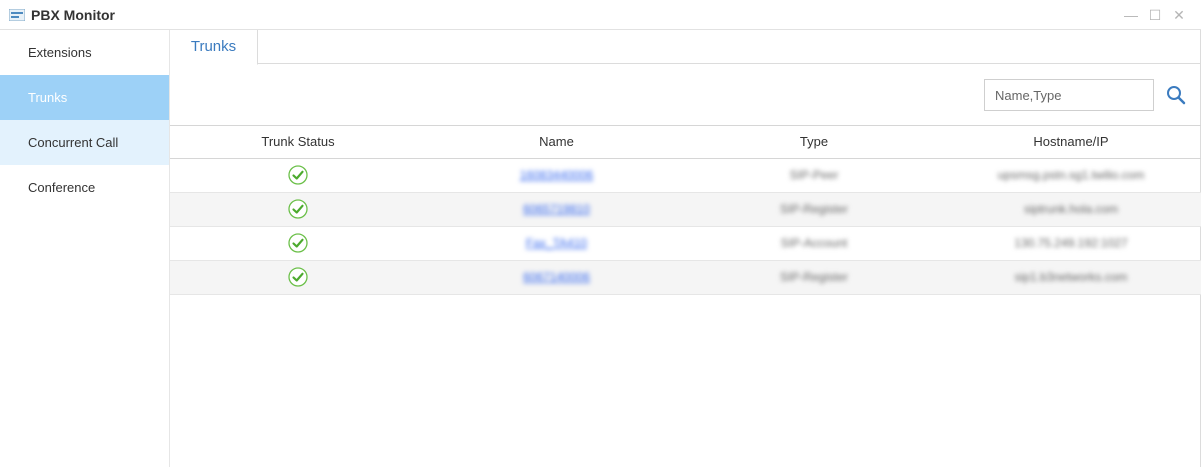 Image resolution: width=1201 pixels, height=467 pixels. What do you see at coordinates (298, 142) in the screenshot?
I see `column-header-trunk-status: Trunk Status` at bounding box center [298, 142].